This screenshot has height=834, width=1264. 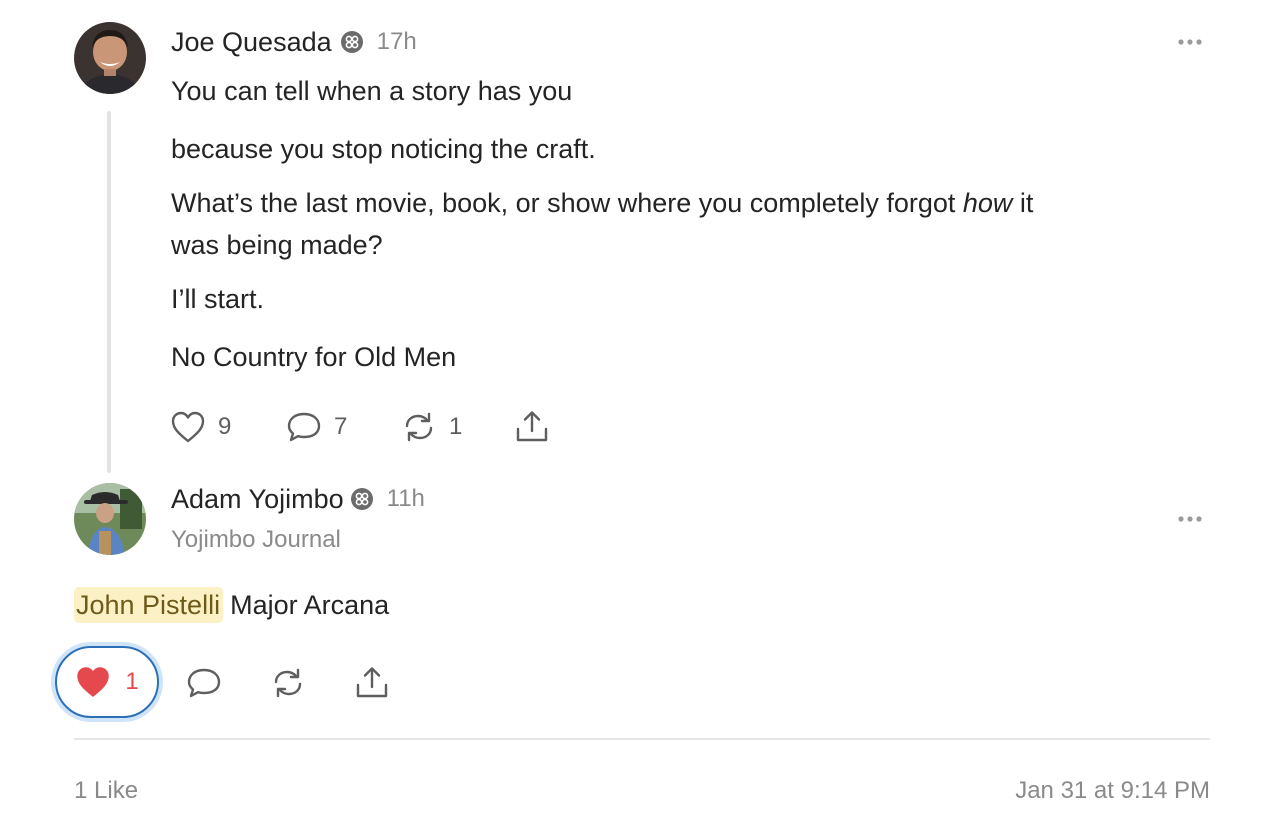 I want to click on post-header: Joe Quesada 17h, so click(x=294, y=42).